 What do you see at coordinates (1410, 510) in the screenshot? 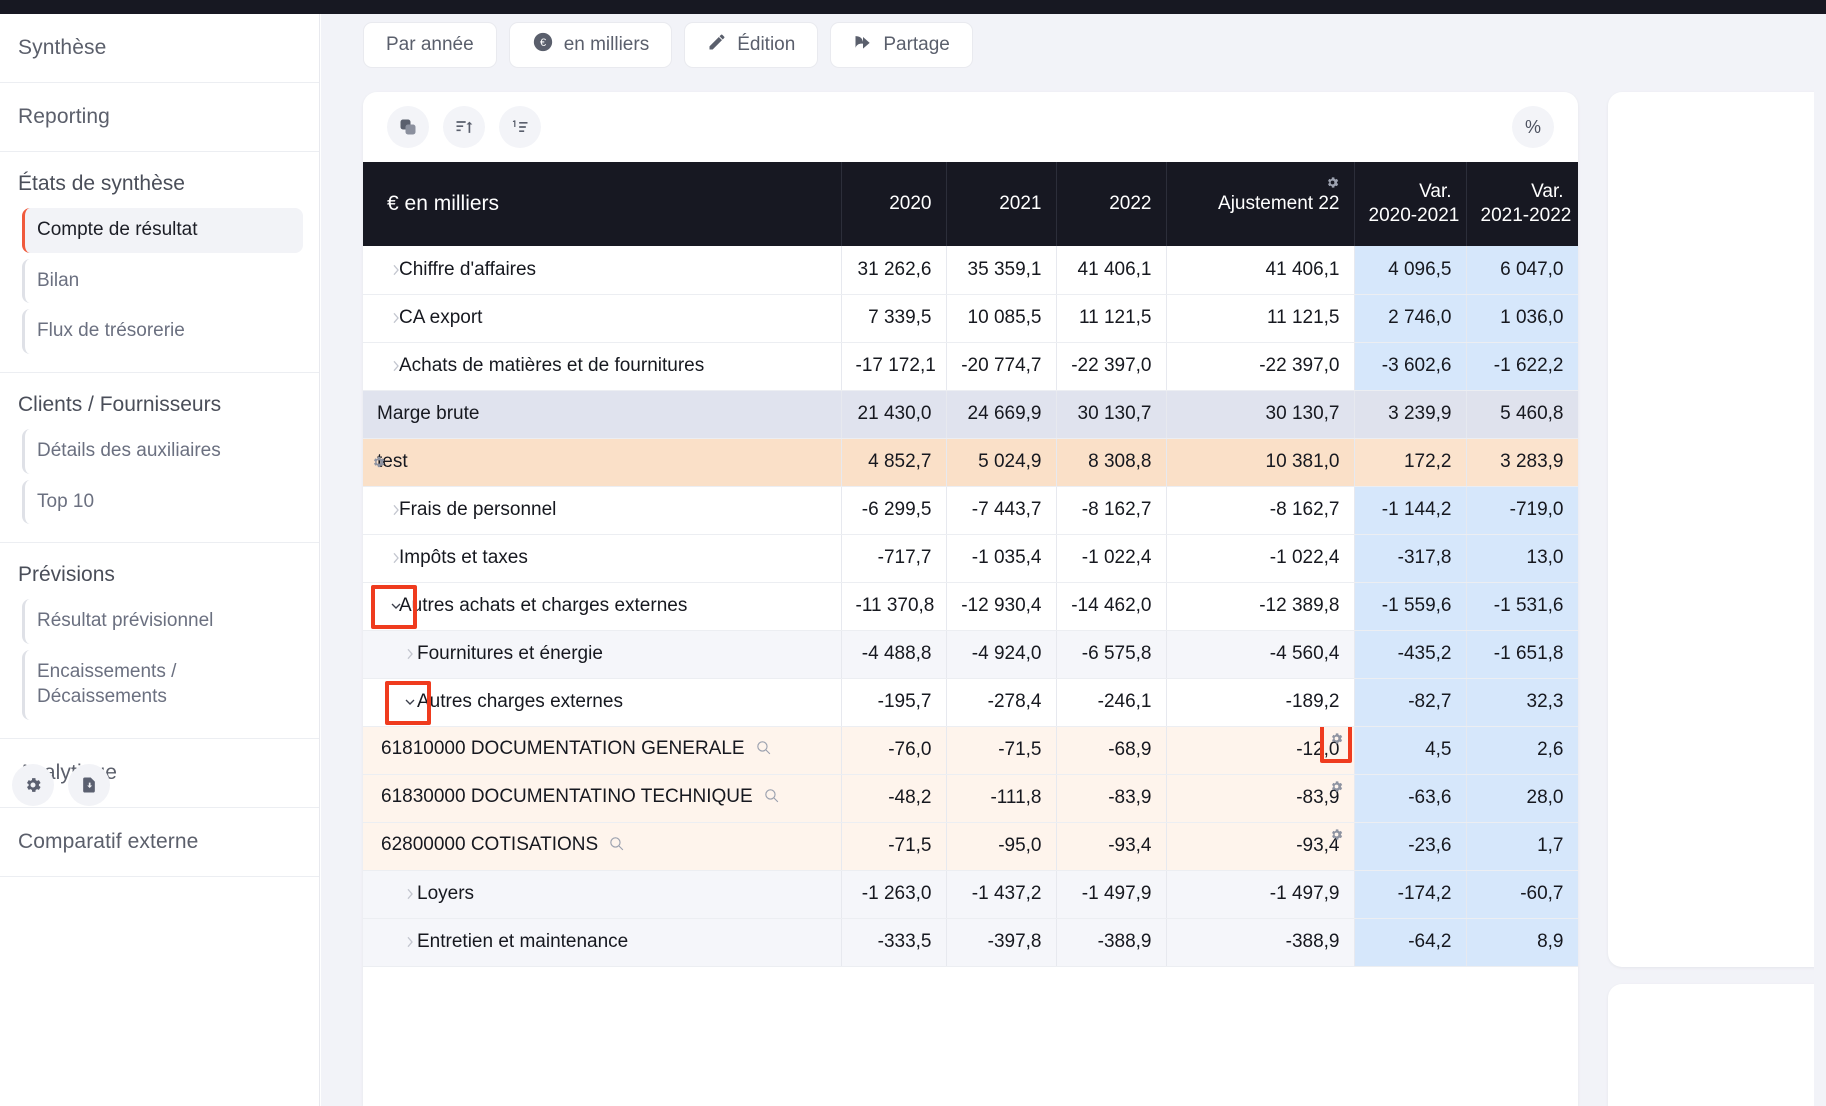
I see `cell-var2021: -1 144,2` at bounding box center [1410, 510].